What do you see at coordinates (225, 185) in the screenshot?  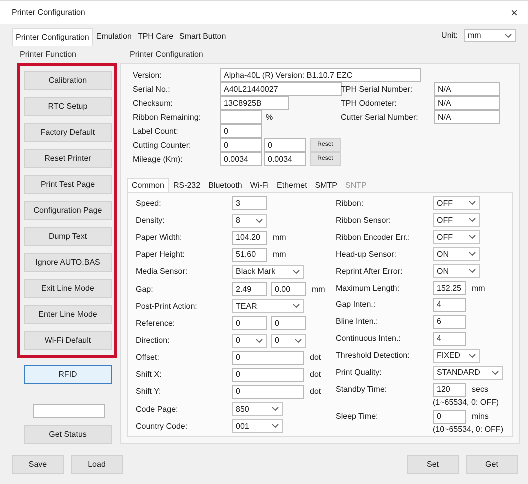 I see `tab: Bluetooth` at bounding box center [225, 185].